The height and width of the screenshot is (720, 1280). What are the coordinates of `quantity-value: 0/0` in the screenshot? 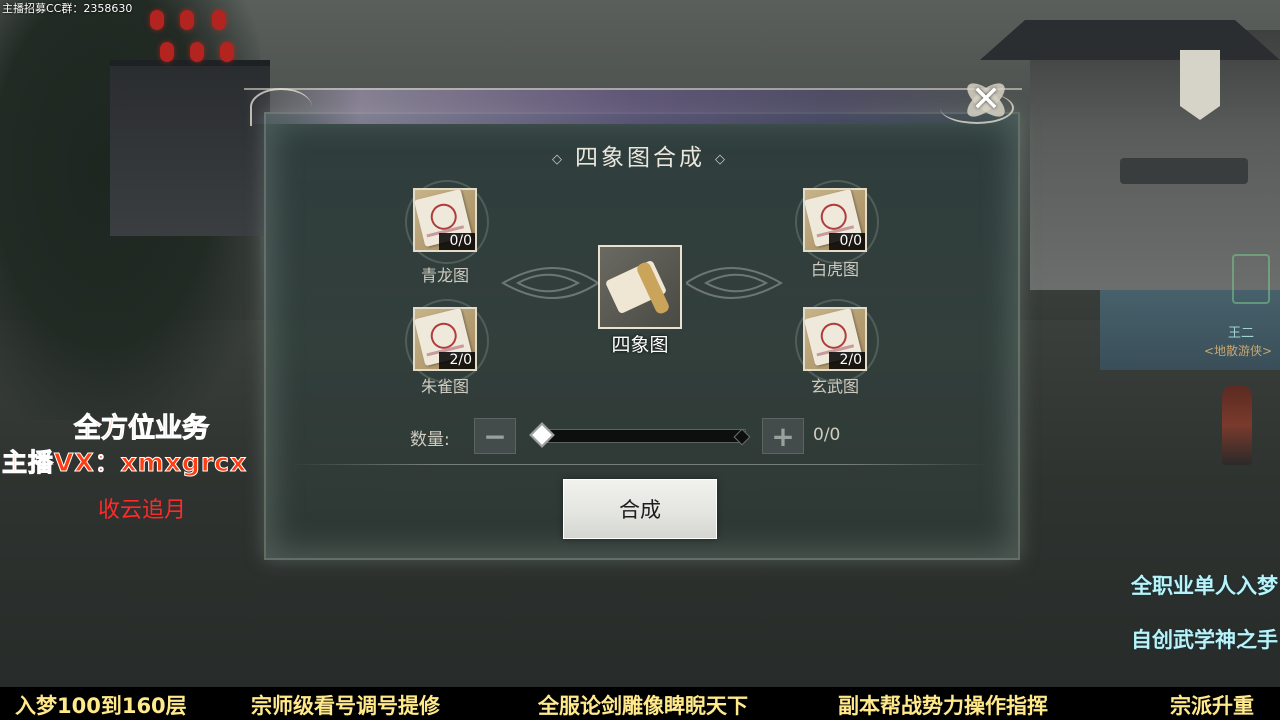 It's located at (827, 435).